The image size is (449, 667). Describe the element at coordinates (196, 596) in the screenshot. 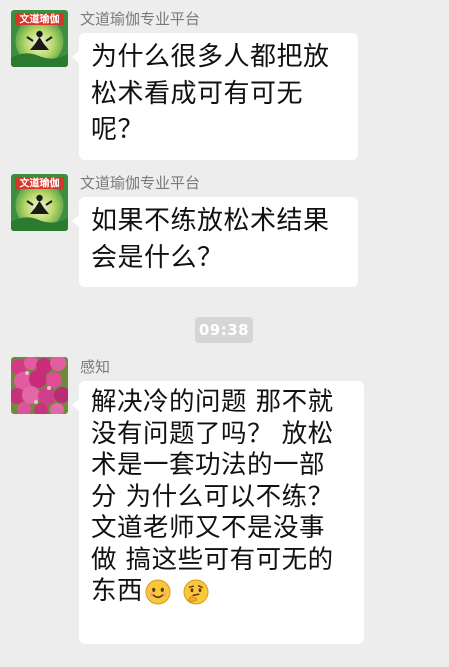

I see `thinking-face-emoji-icon` at that location.